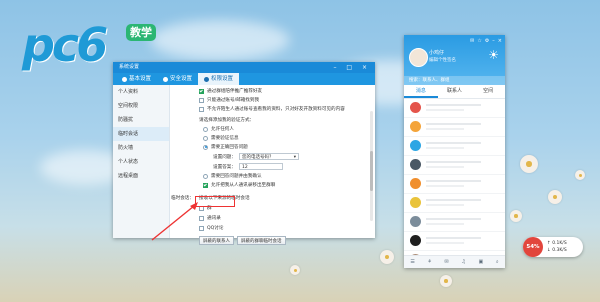 The height and width of the screenshot is (302, 600). Describe the element at coordinates (222, 129) in the screenshot. I see `option-label: 允许任何人` at that location.